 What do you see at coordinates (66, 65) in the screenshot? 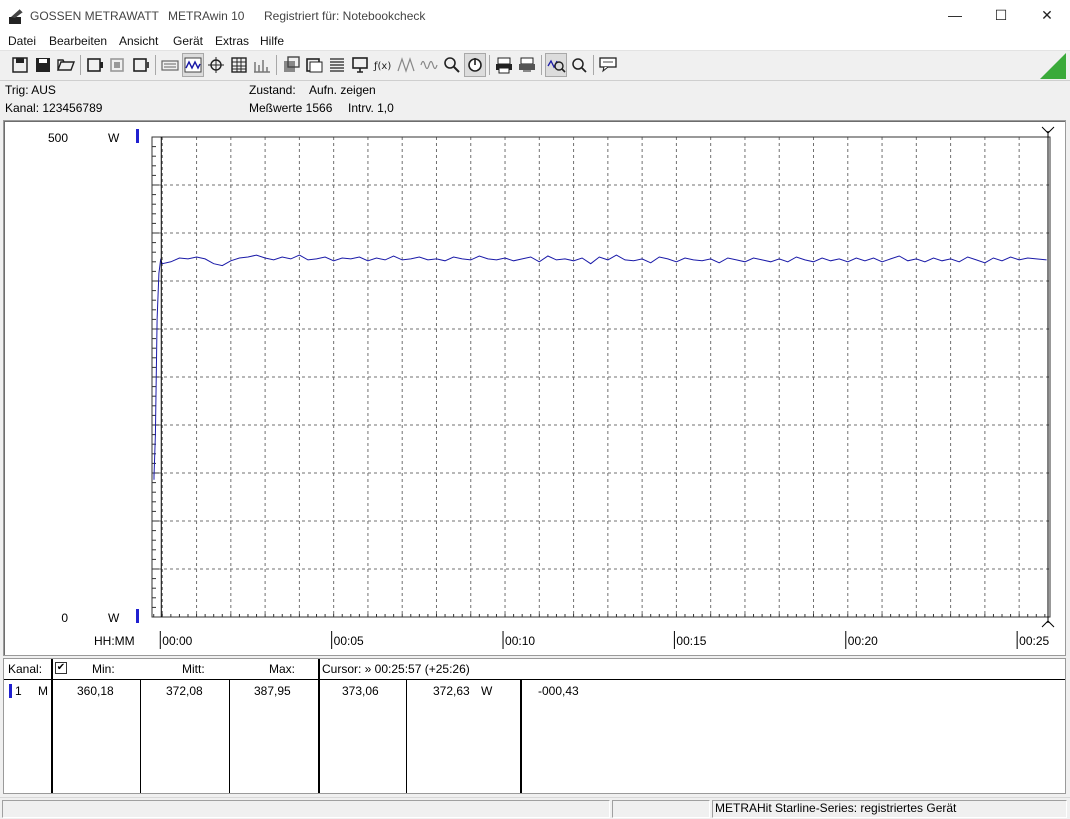
I see `toolbar-button-open-folder` at bounding box center [66, 65].